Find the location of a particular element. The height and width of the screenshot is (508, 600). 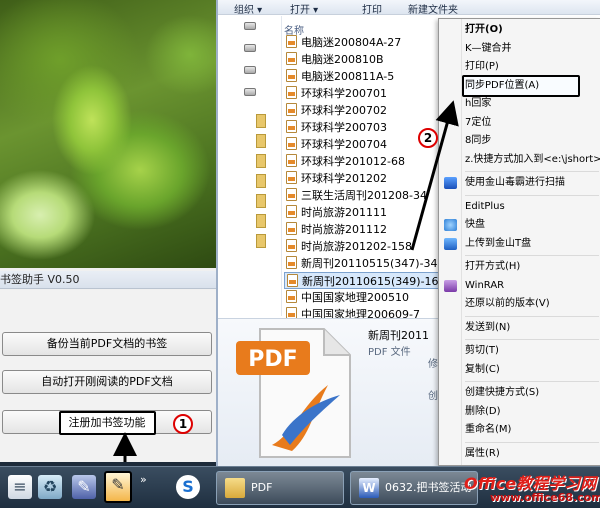

context-menu-item: EditPlus is located at coordinates (519, 207).